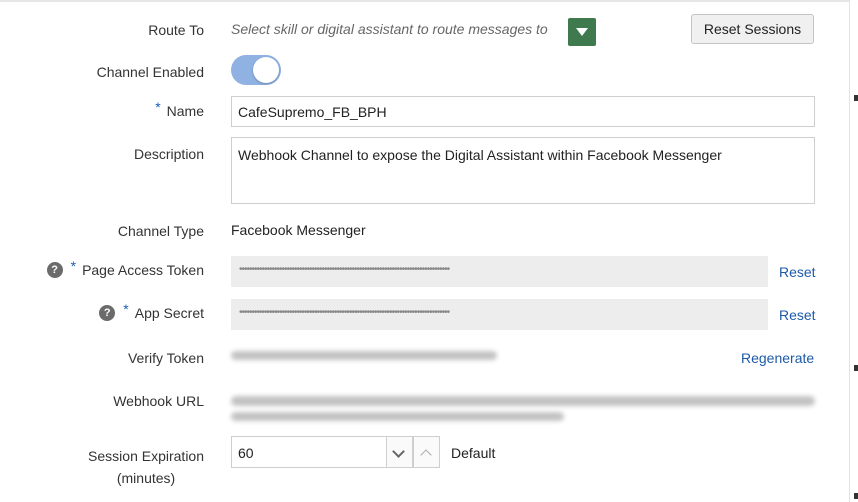  I want to click on top-divider, so click(424, 1).